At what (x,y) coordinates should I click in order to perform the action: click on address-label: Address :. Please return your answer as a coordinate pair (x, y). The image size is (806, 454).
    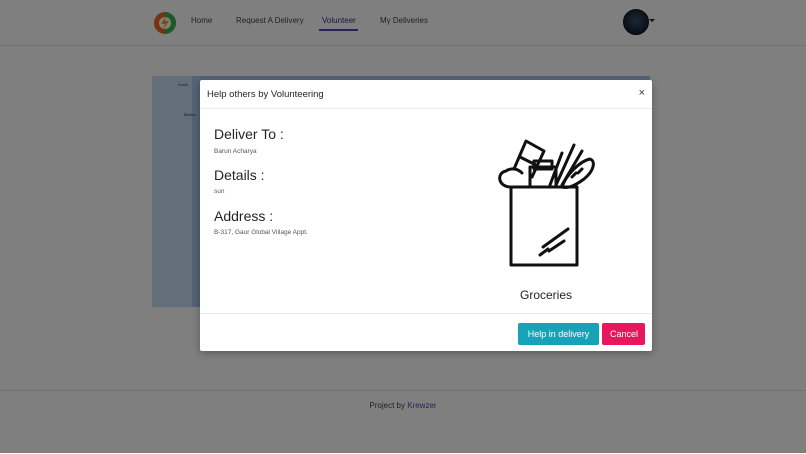
    Looking at the image, I should click on (244, 216).